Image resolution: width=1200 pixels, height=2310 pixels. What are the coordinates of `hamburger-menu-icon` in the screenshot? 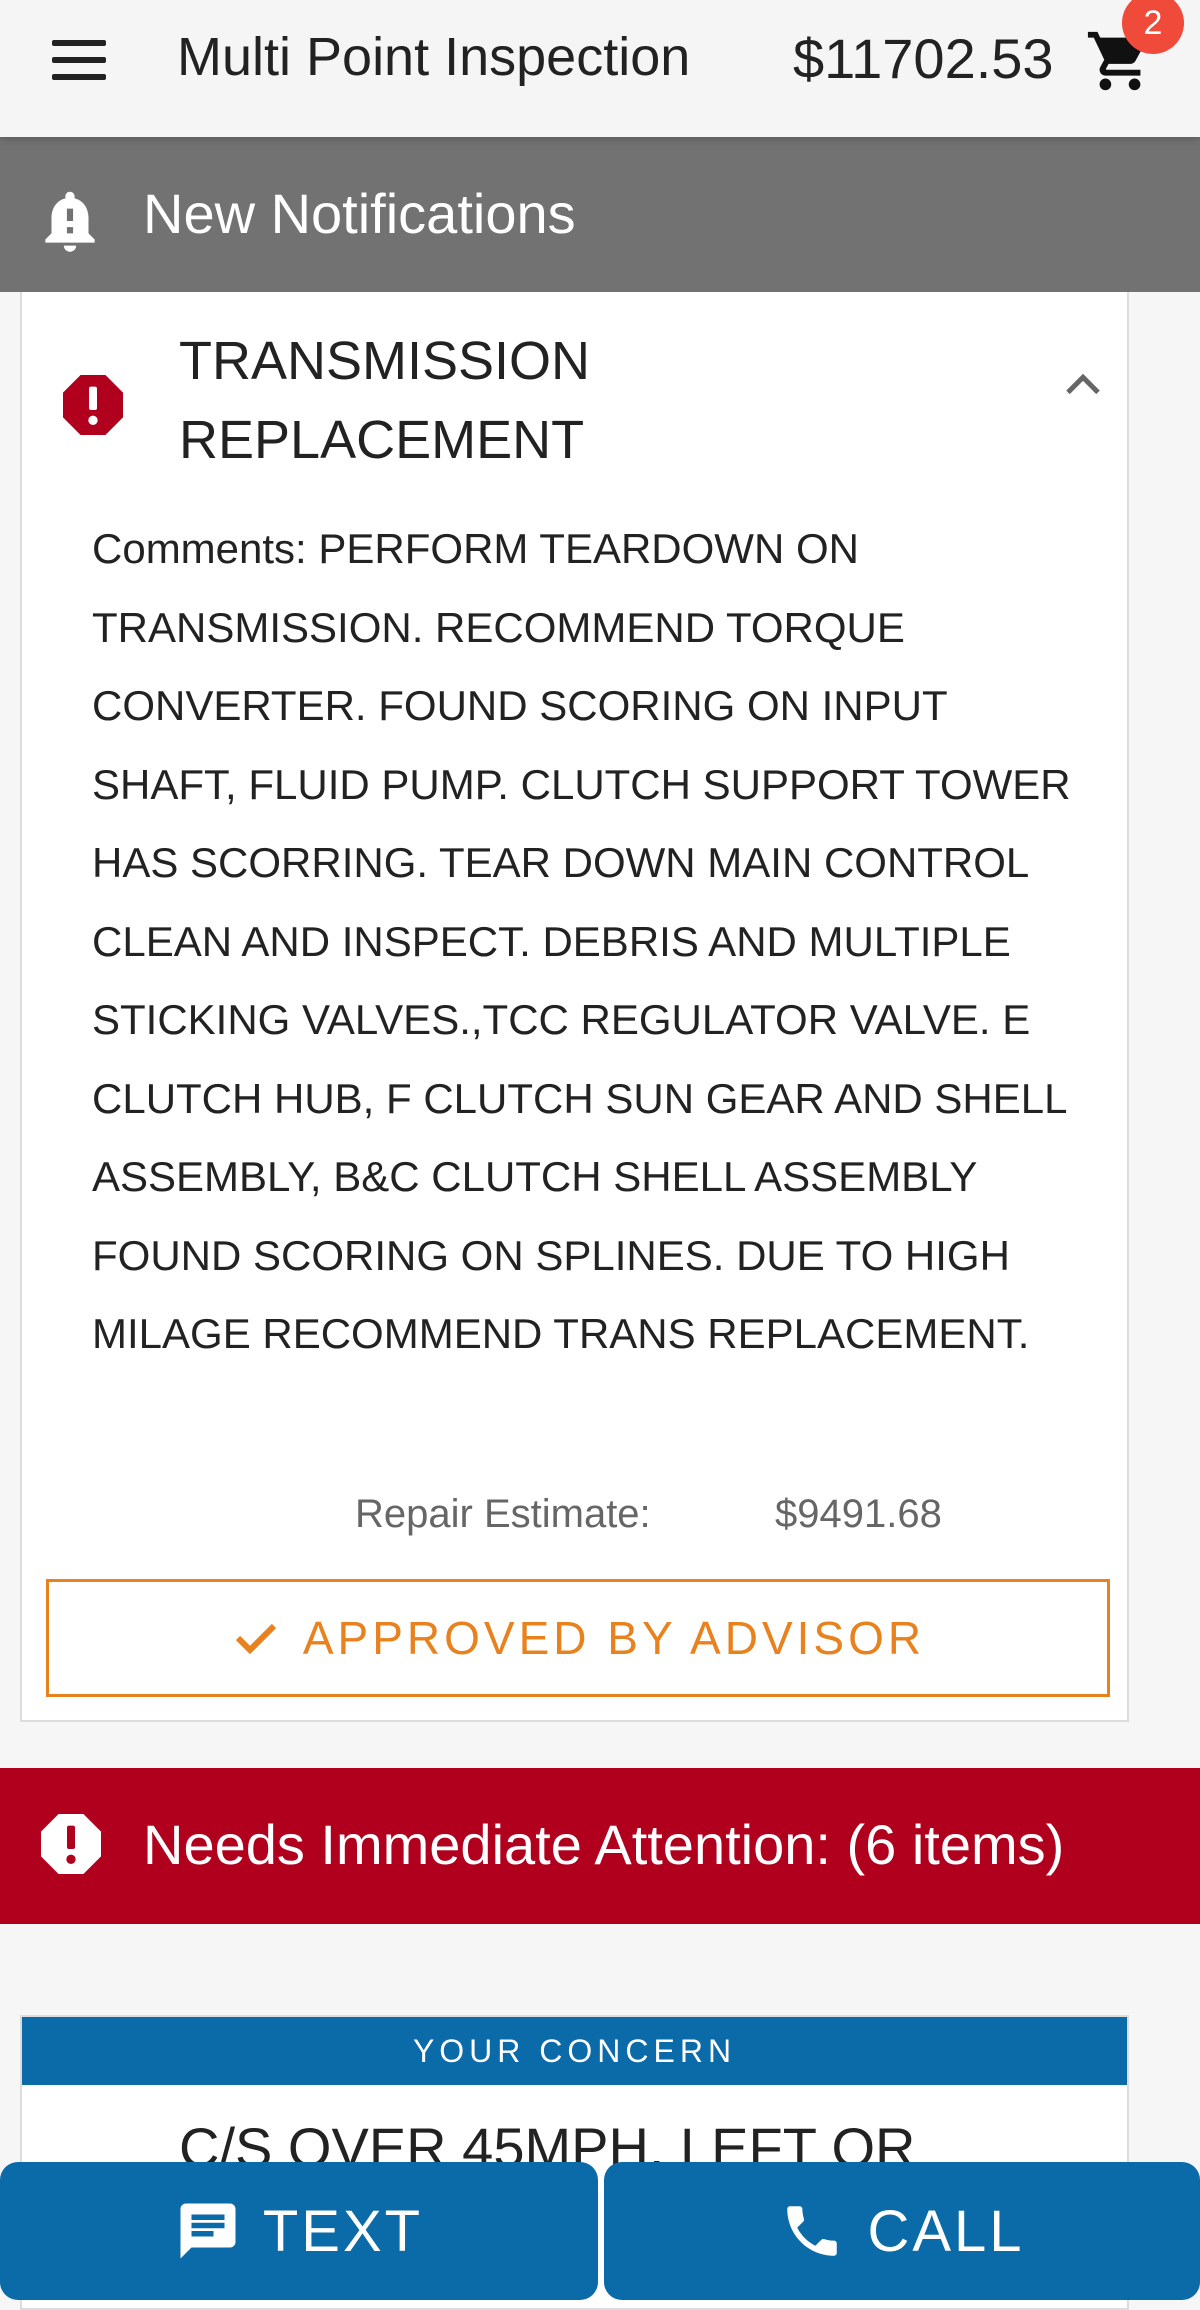 It's located at (79, 60).